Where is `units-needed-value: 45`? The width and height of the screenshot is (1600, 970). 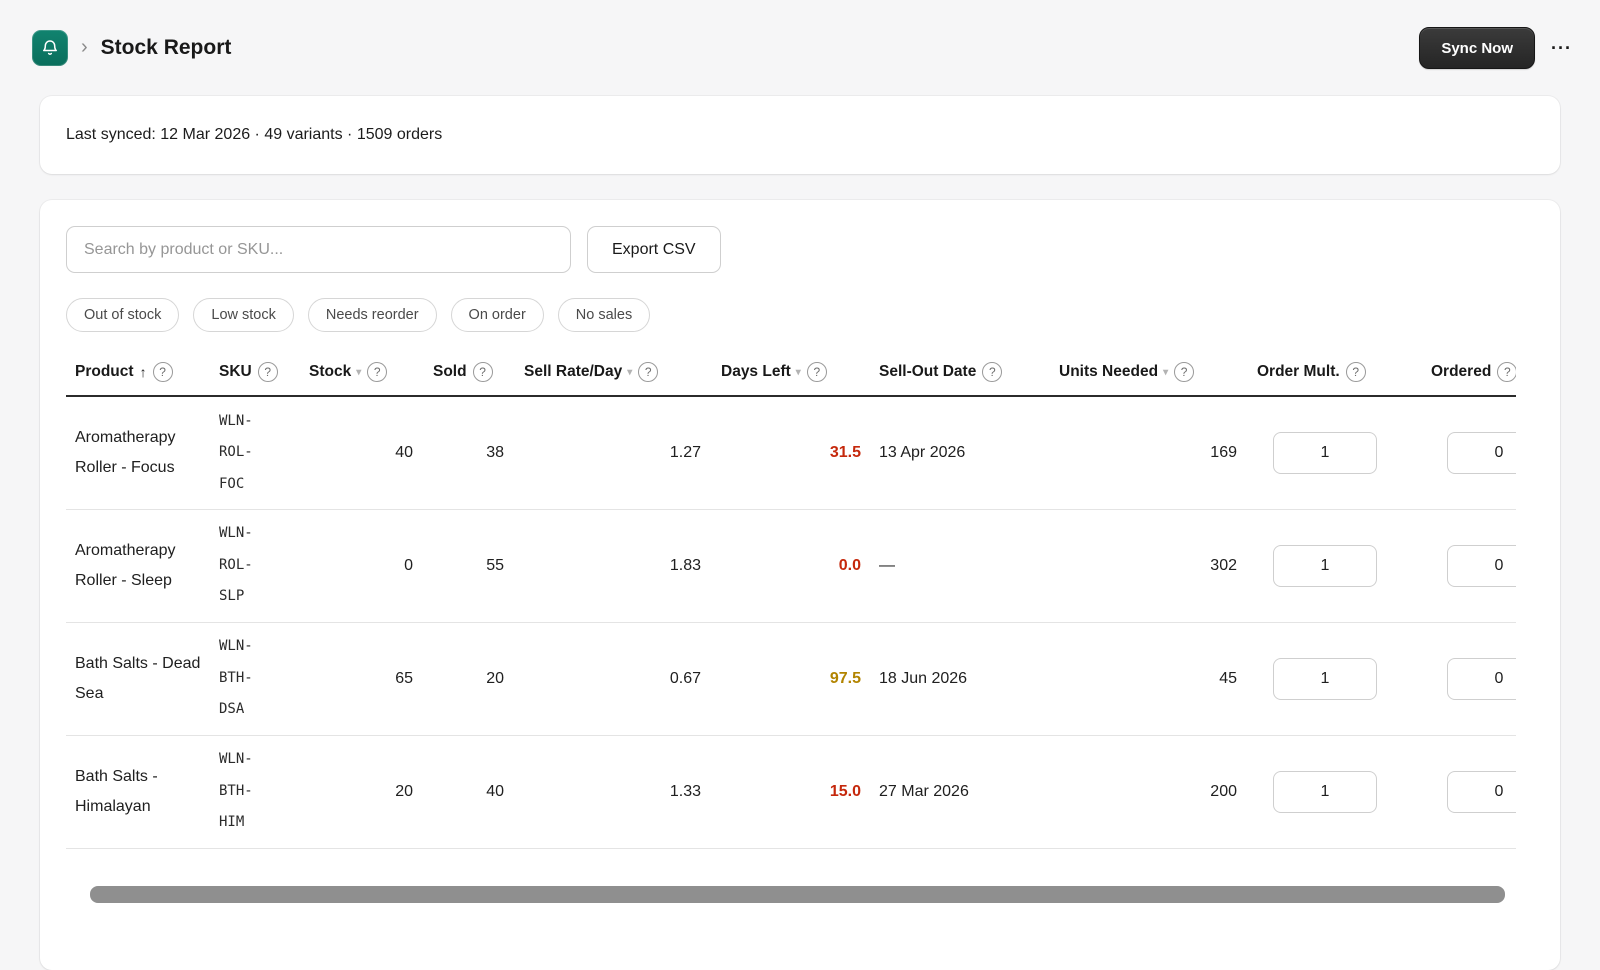
units-needed-value: 45 is located at coordinates (1158, 679).